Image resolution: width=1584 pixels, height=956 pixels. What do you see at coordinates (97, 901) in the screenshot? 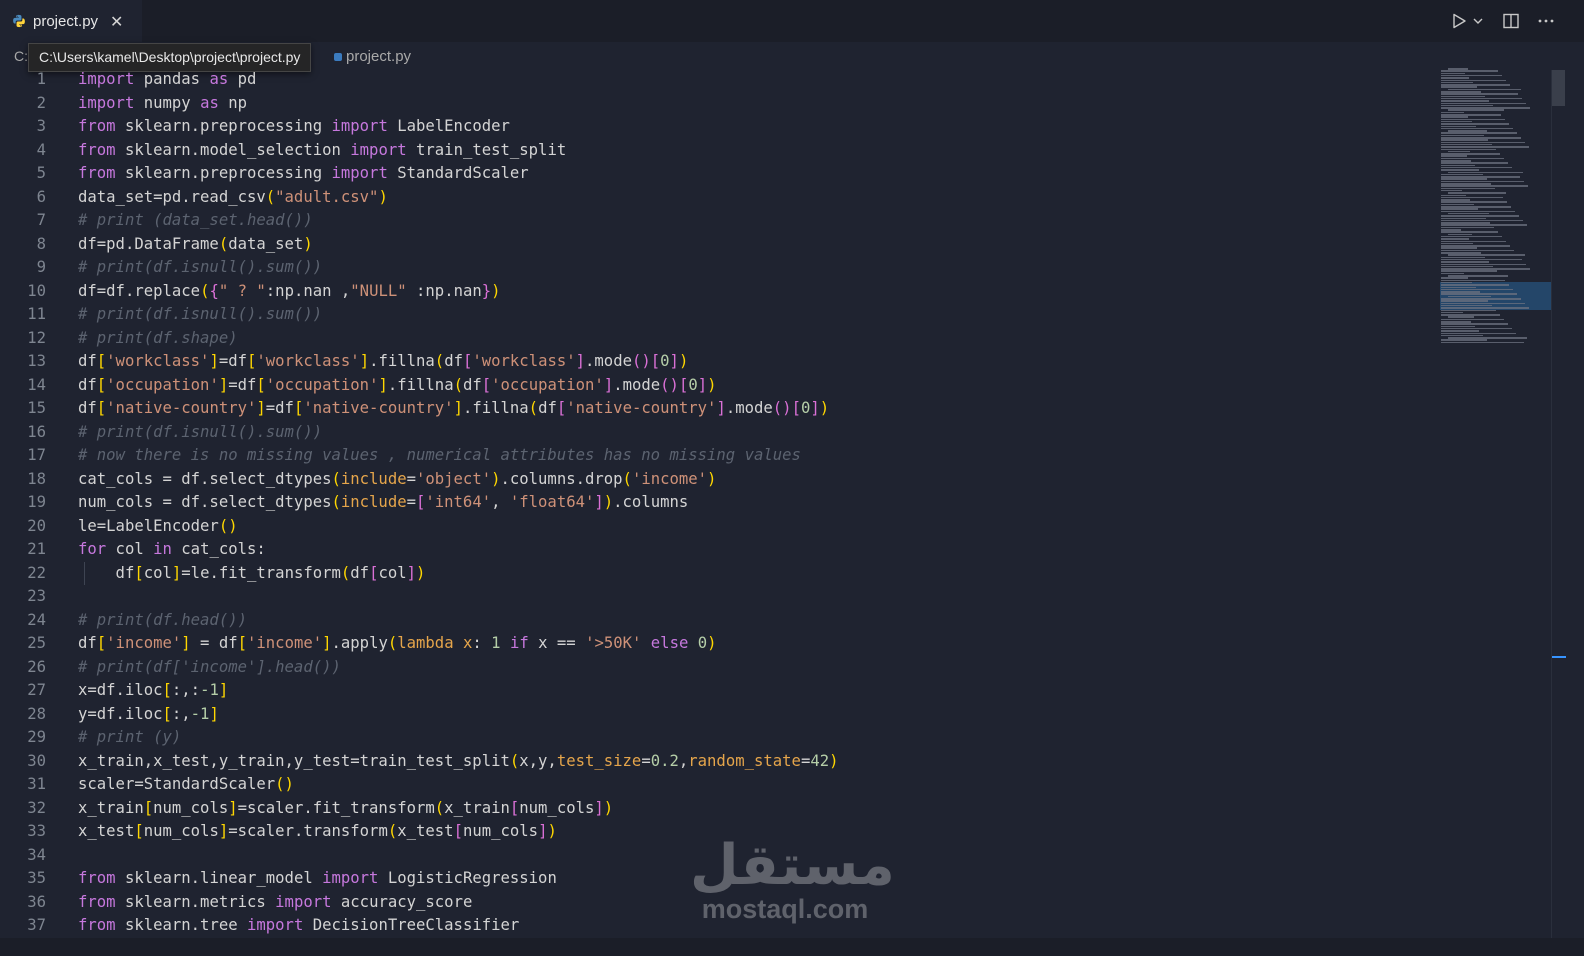
I see `code-token: from` at bounding box center [97, 901].